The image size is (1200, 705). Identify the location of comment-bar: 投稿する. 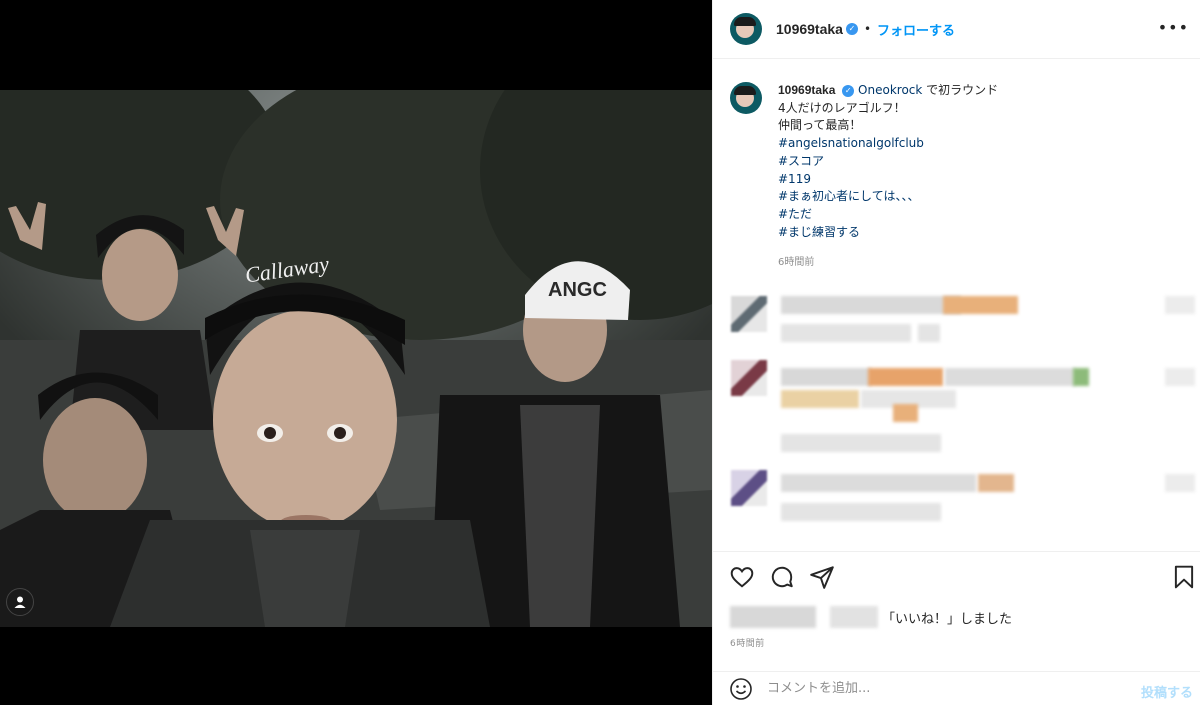
(956, 688).